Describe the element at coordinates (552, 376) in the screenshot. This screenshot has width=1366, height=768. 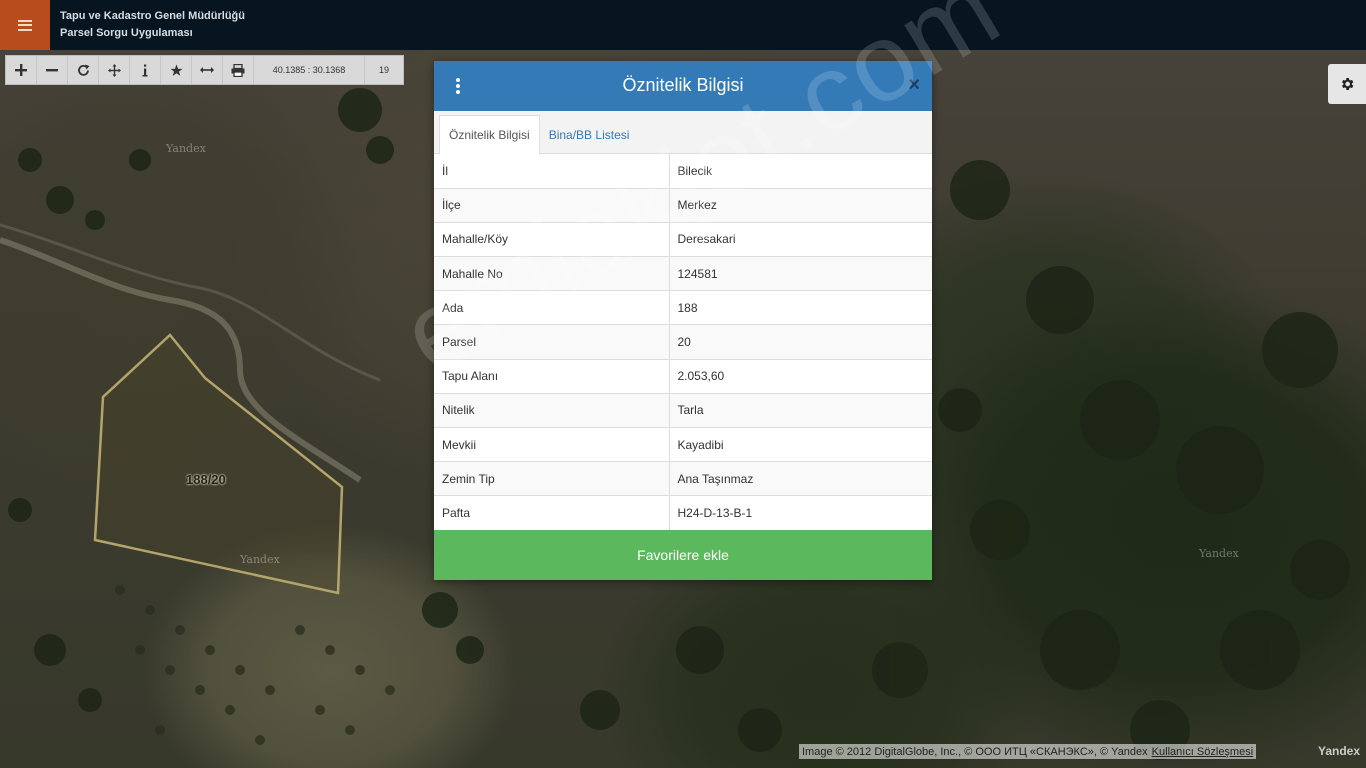
I see `attribute-key: Tapu Alanı` at that location.